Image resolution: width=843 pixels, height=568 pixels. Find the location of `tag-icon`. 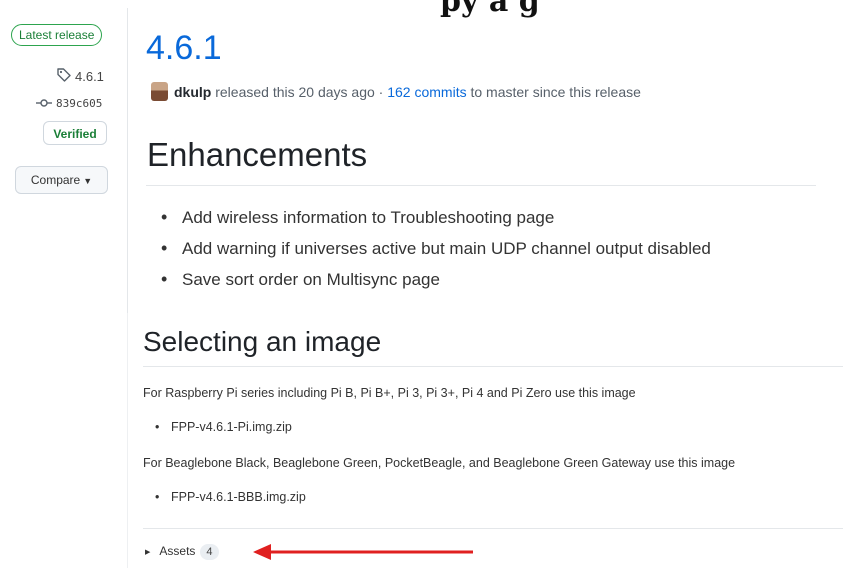

tag-icon is located at coordinates (64, 75).